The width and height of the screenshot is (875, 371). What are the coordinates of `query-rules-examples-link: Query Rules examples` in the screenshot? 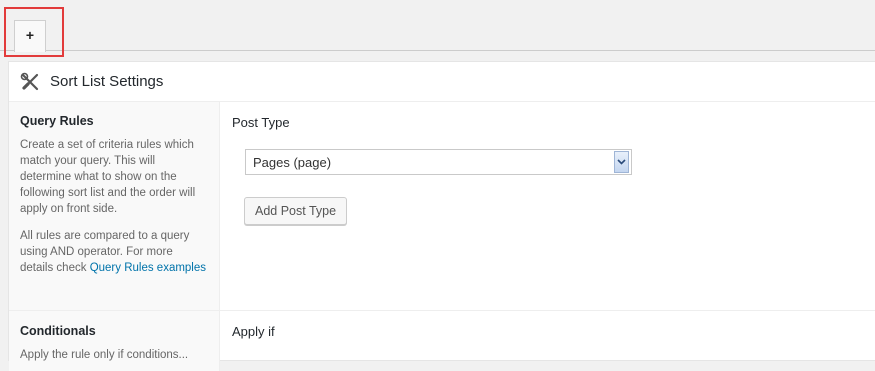 It's located at (148, 268).